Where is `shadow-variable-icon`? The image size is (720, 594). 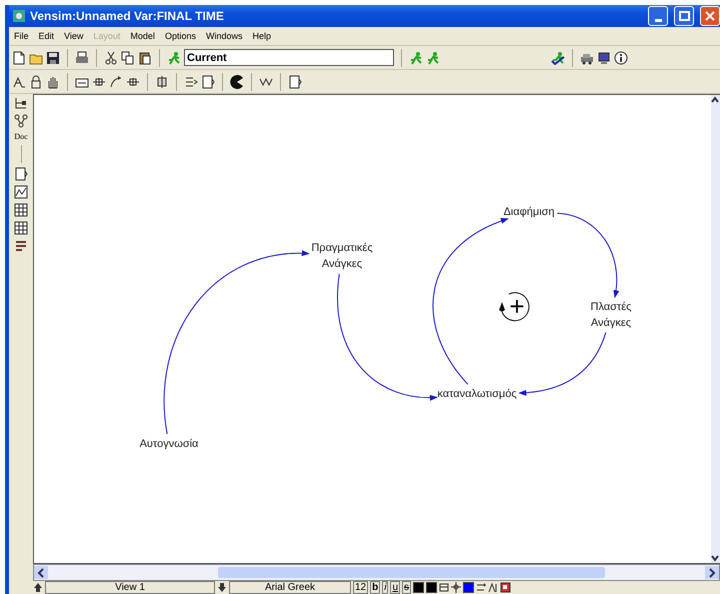 shadow-variable-icon is located at coordinates (162, 81).